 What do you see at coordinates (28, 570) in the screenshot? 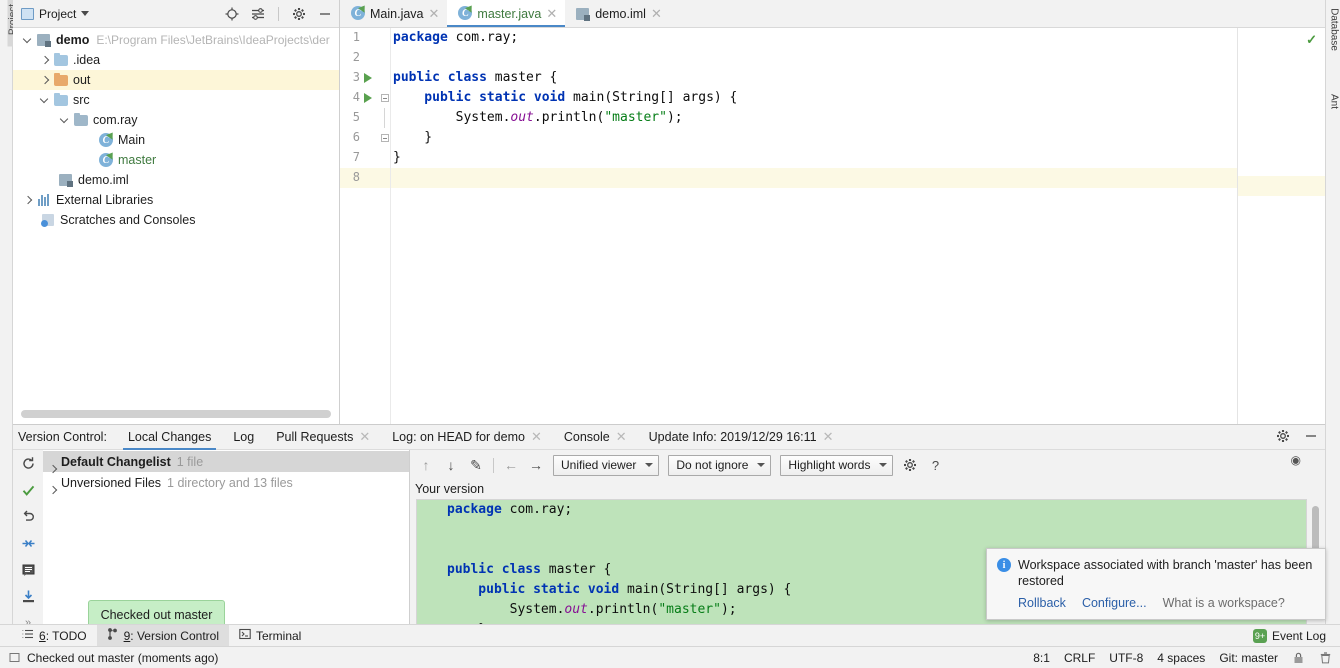
I see `show-diff-icon` at bounding box center [28, 570].